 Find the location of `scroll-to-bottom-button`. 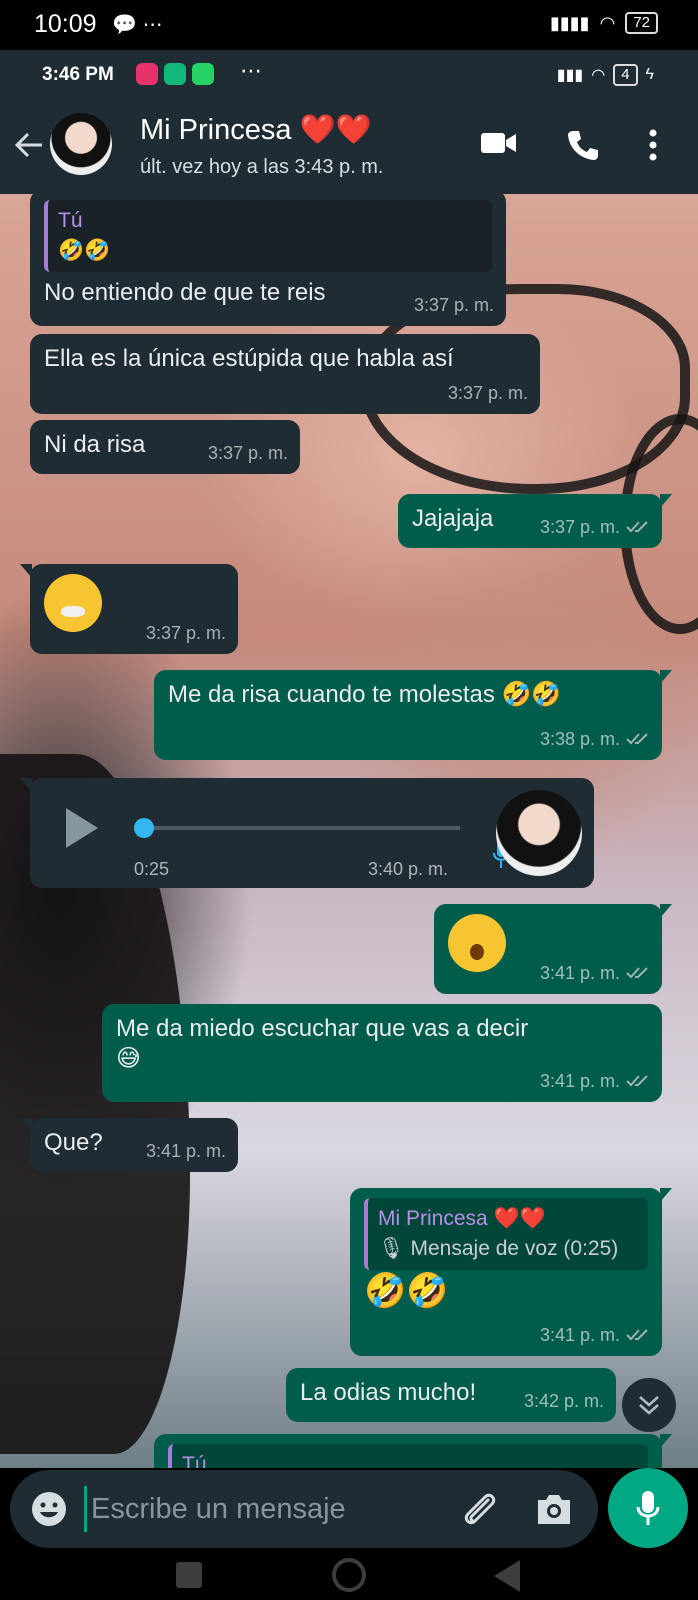

scroll-to-bottom-button is located at coordinates (649, 1405).